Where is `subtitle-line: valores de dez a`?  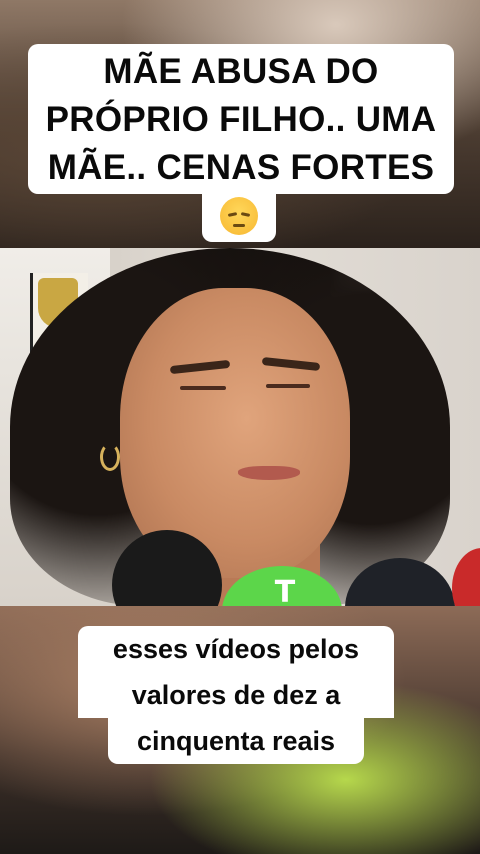 subtitle-line: valores de dez a is located at coordinates (236, 695).